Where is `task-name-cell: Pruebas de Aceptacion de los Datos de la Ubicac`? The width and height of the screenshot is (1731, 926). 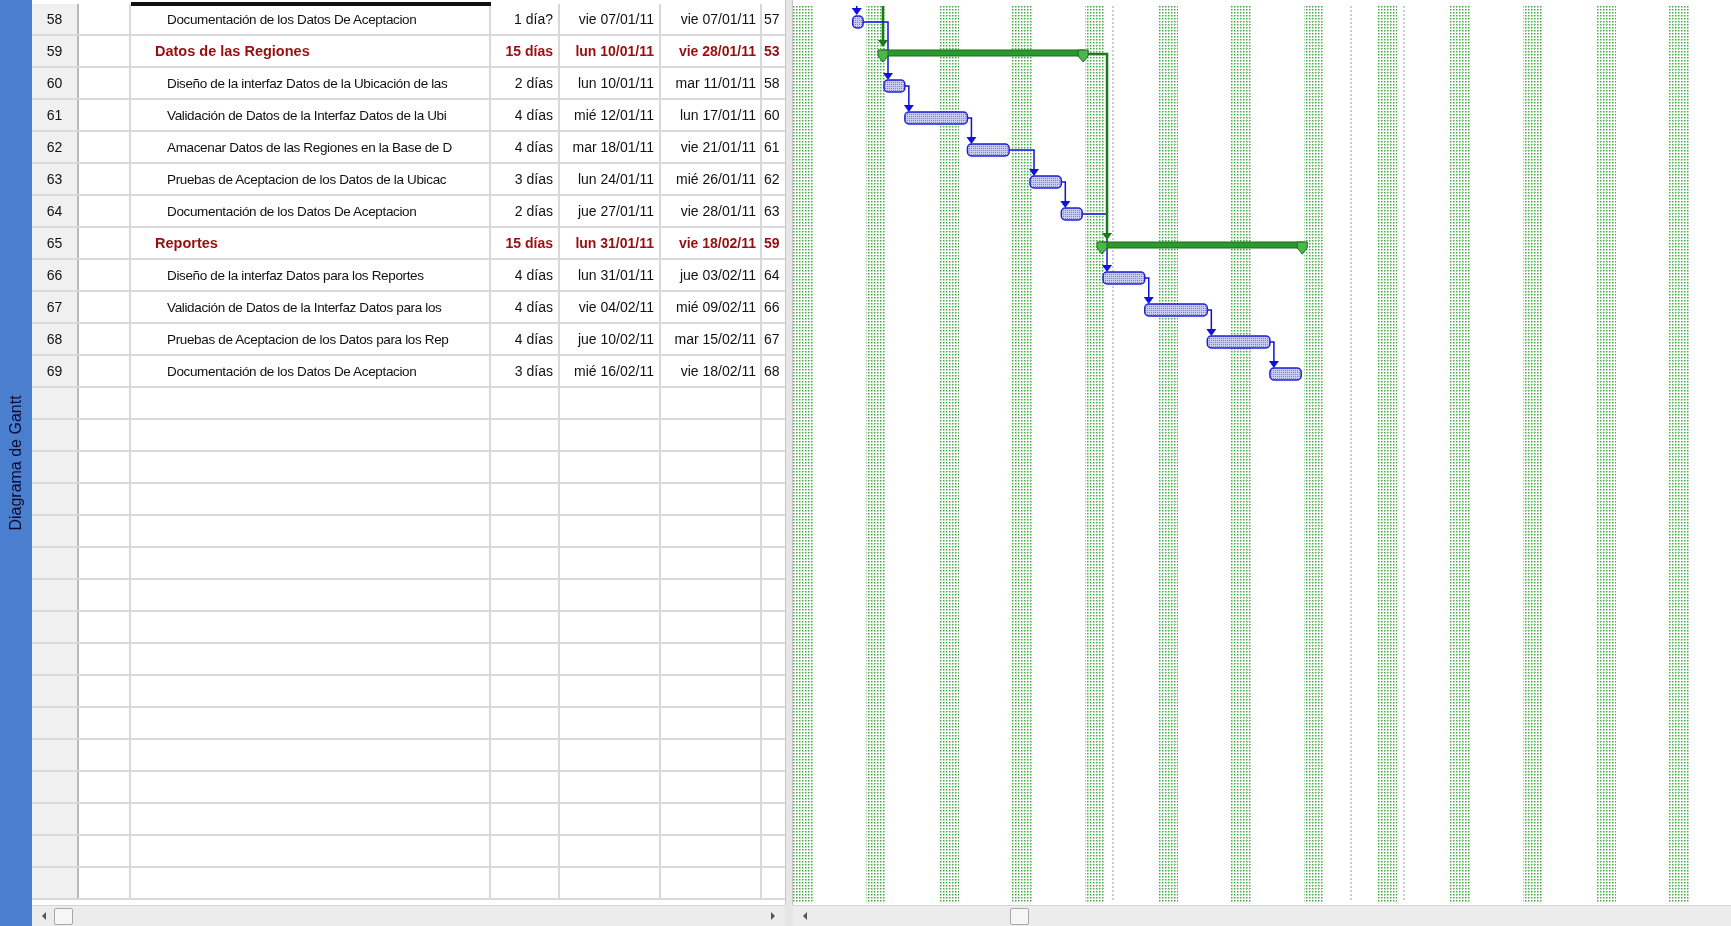
task-name-cell: Pruebas de Aceptacion de los Datos de la Ubicac is located at coordinates (311, 179).